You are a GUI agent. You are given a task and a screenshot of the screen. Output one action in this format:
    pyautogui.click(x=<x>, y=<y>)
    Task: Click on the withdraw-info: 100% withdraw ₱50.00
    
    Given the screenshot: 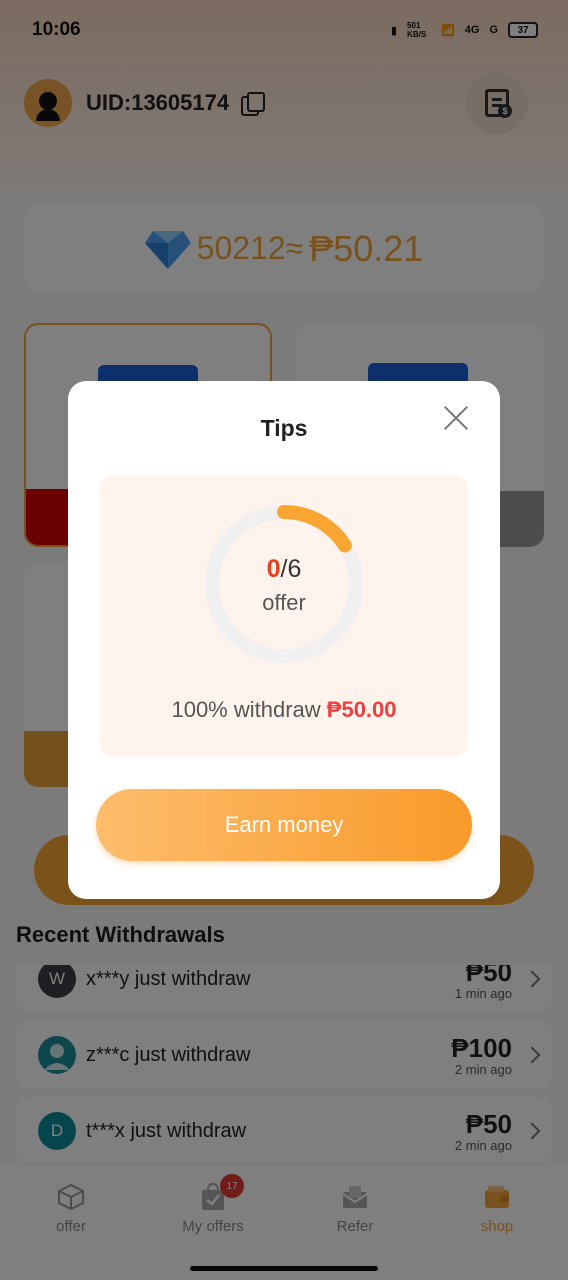 What is the action you would take?
    pyautogui.click(x=284, y=710)
    